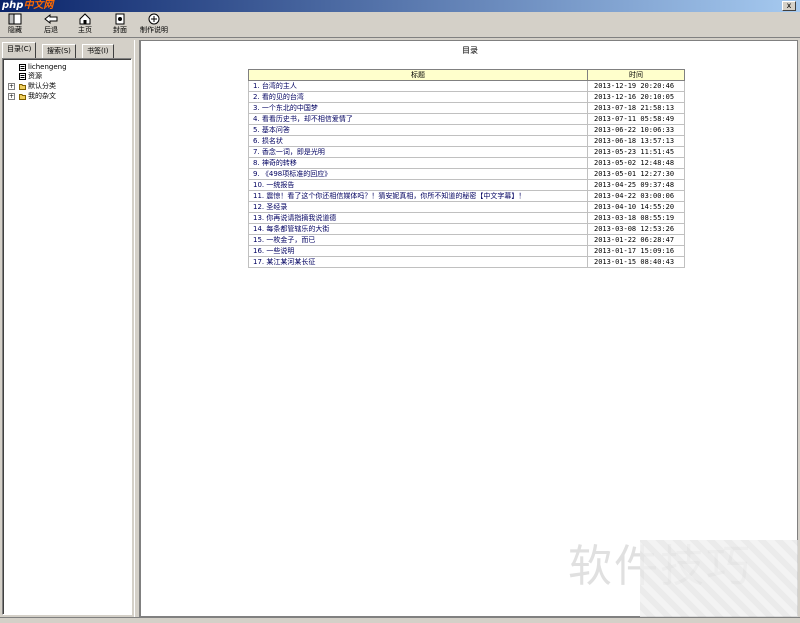  I want to click on article-time: 2013-01-22 06:28:47, so click(636, 240).